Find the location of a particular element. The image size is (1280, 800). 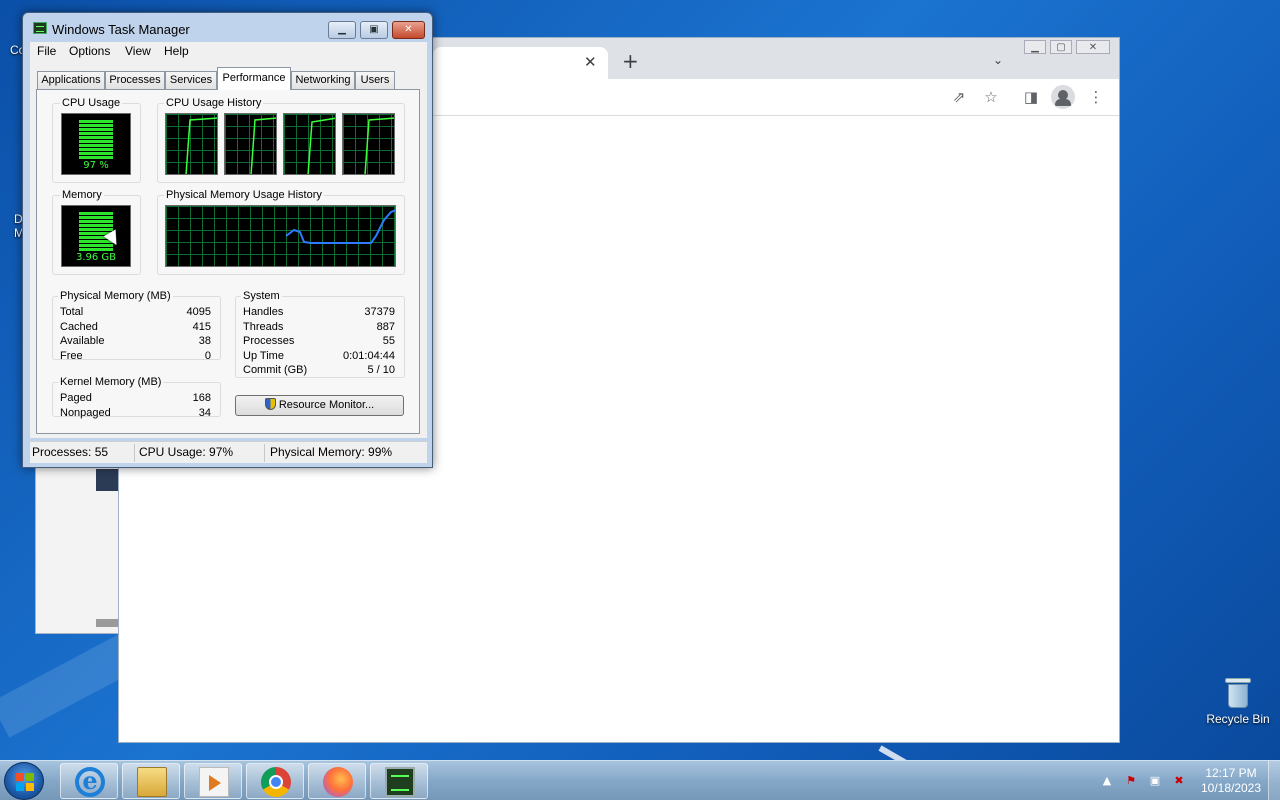

show-desktop-button is located at coordinates (1274, 780).